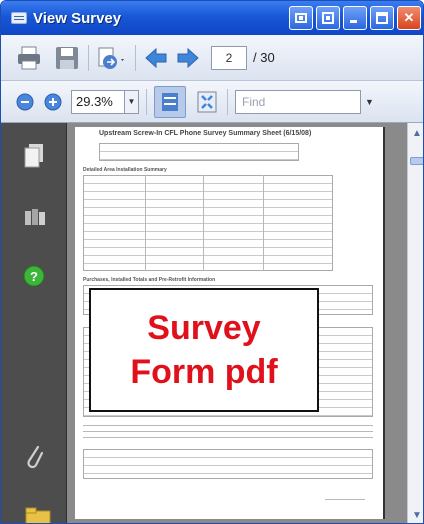 The height and width of the screenshot is (524, 424). I want to click on fullscreen-icon, so click(207, 101).